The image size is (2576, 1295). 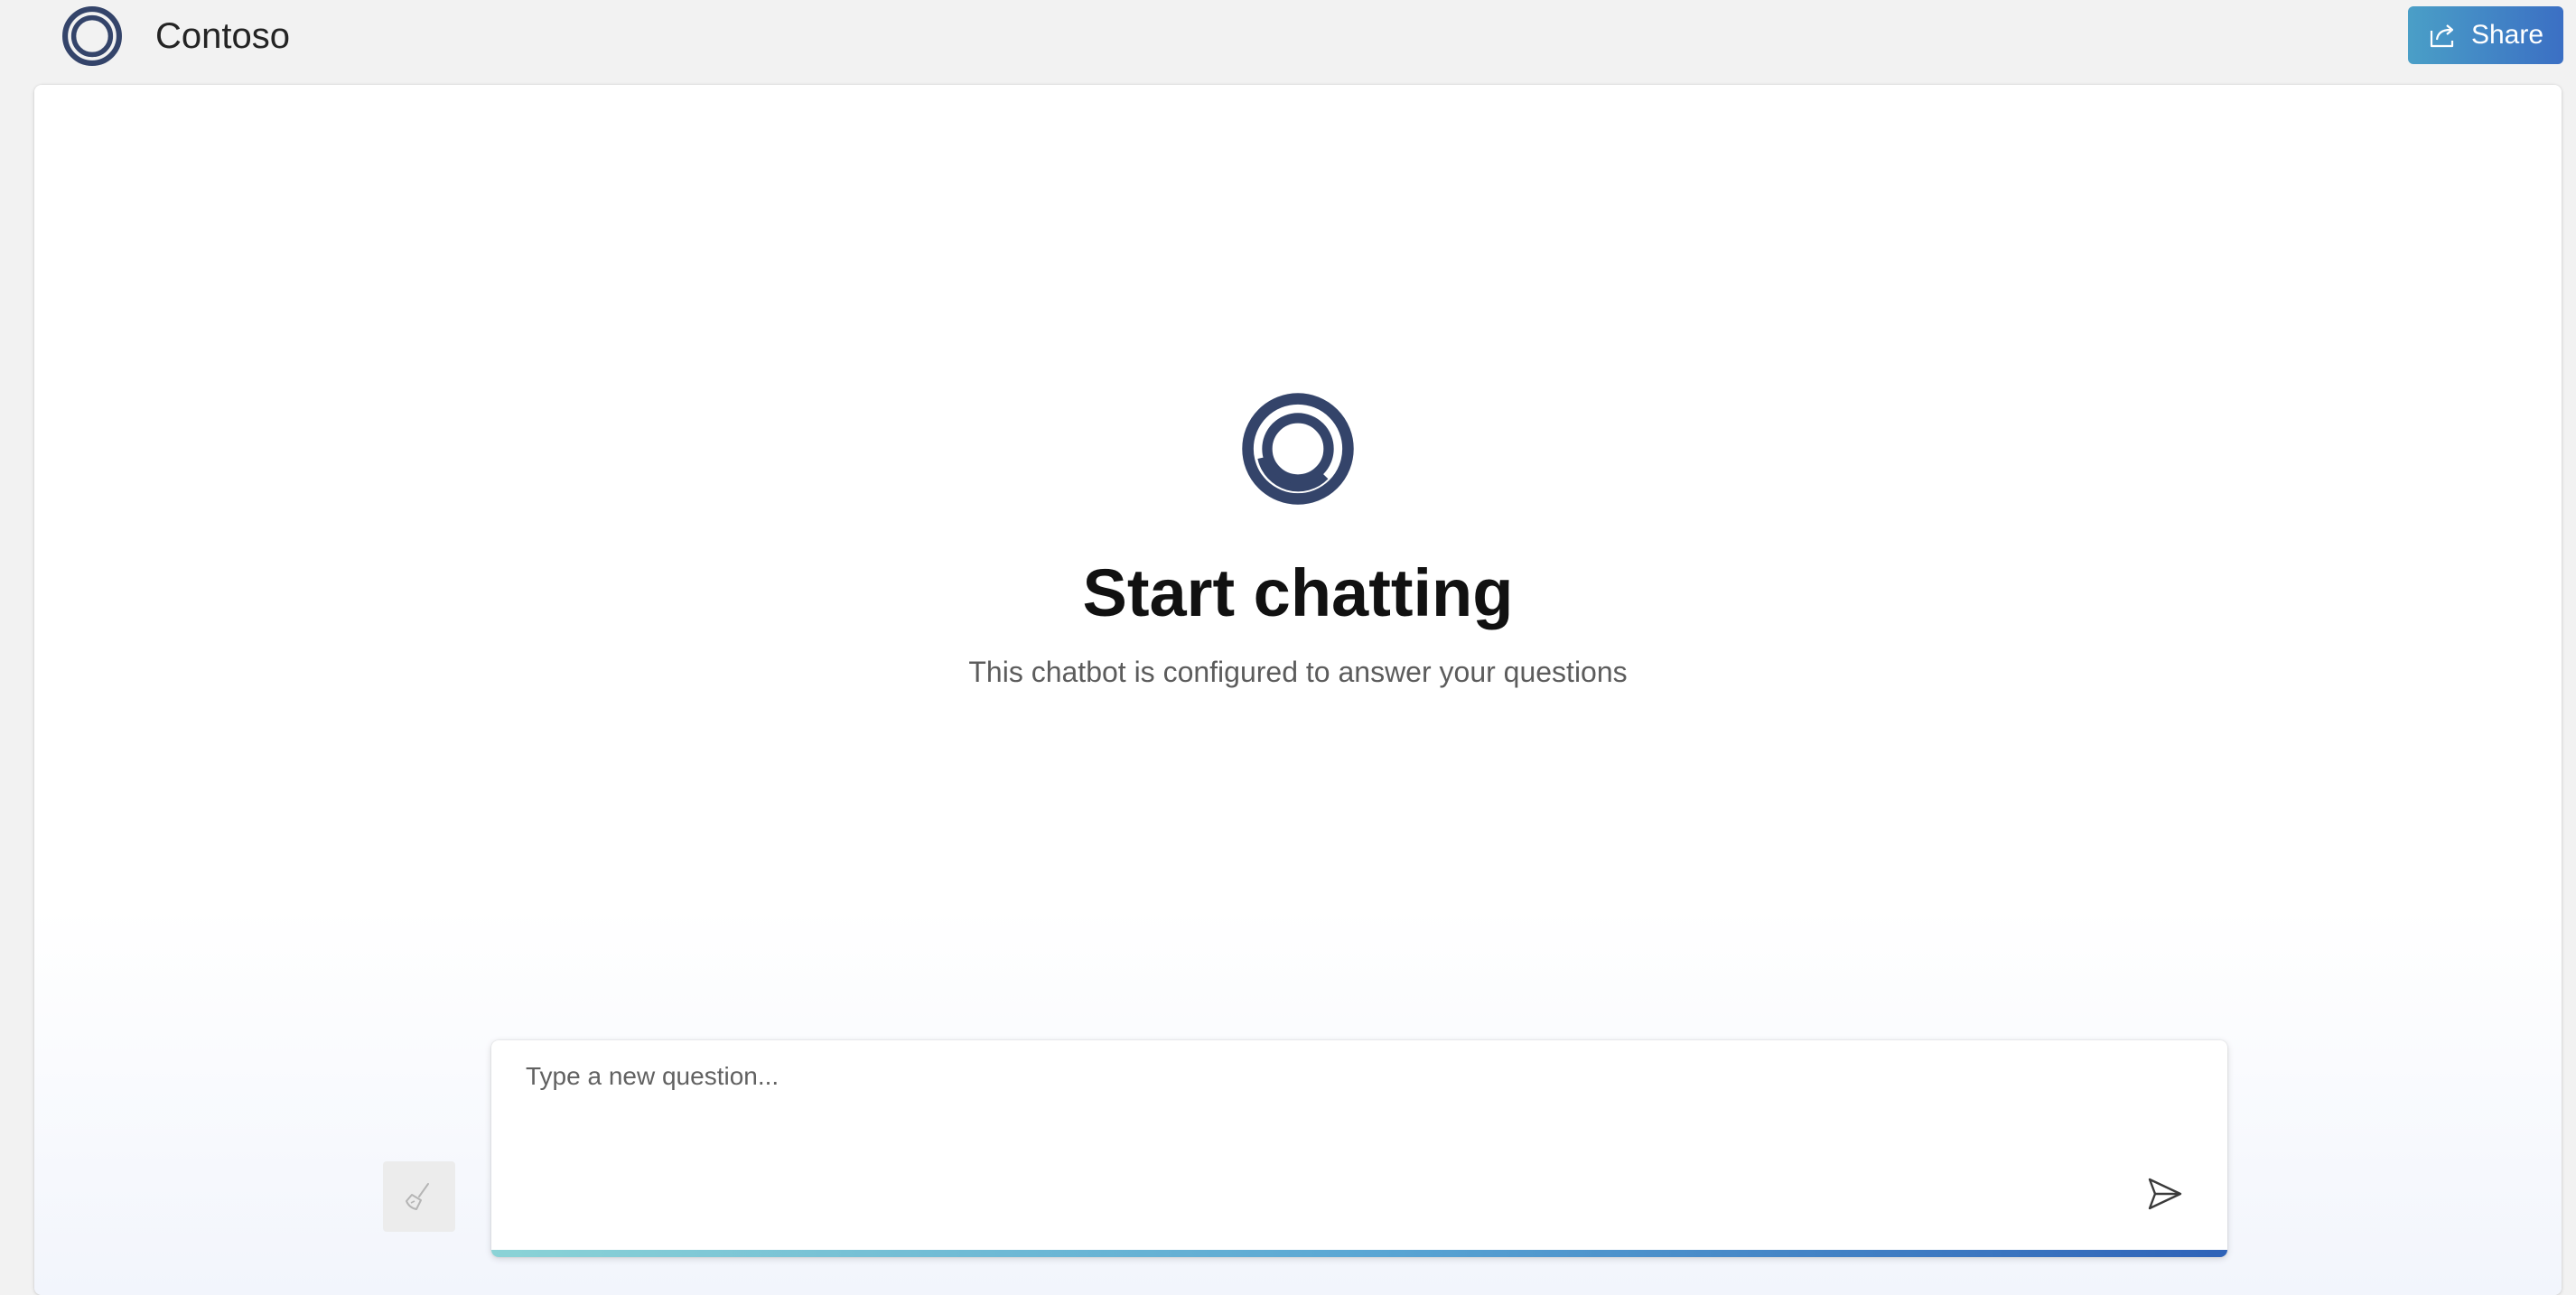 What do you see at coordinates (1320, 1134) in the screenshot?
I see `question-input` at bounding box center [1320, 1134].